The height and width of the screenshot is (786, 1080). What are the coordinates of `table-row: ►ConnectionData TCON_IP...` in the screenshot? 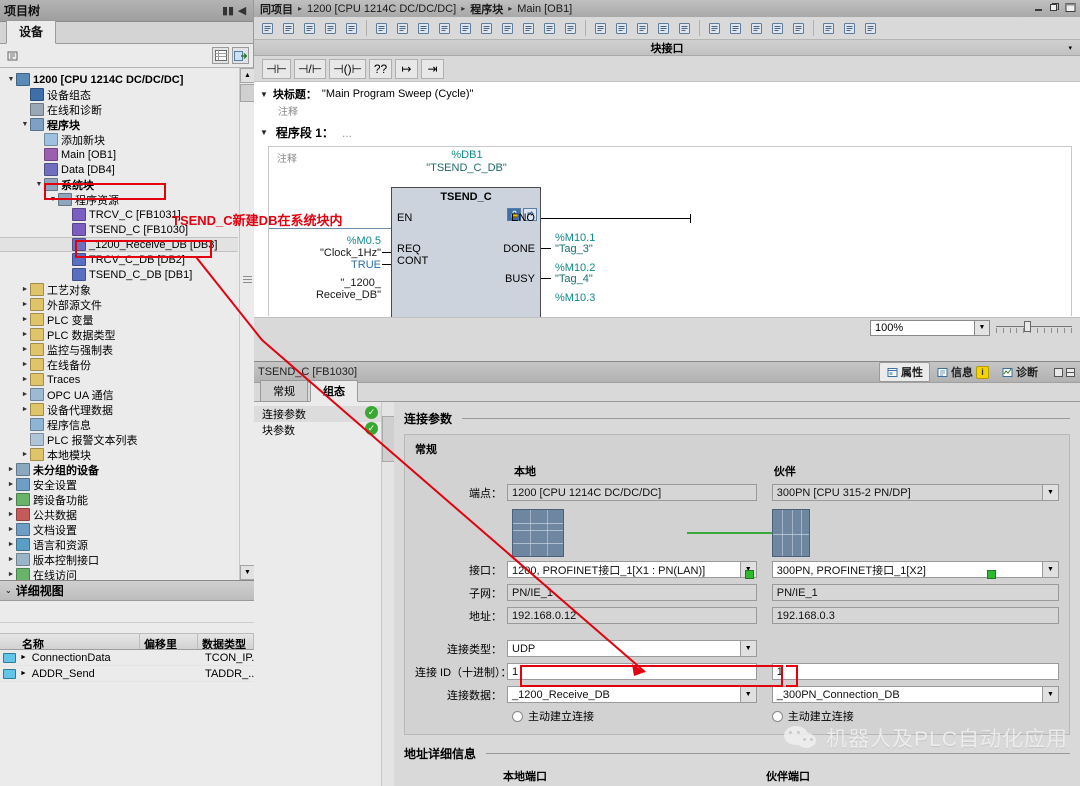 It's located at (127, 658).